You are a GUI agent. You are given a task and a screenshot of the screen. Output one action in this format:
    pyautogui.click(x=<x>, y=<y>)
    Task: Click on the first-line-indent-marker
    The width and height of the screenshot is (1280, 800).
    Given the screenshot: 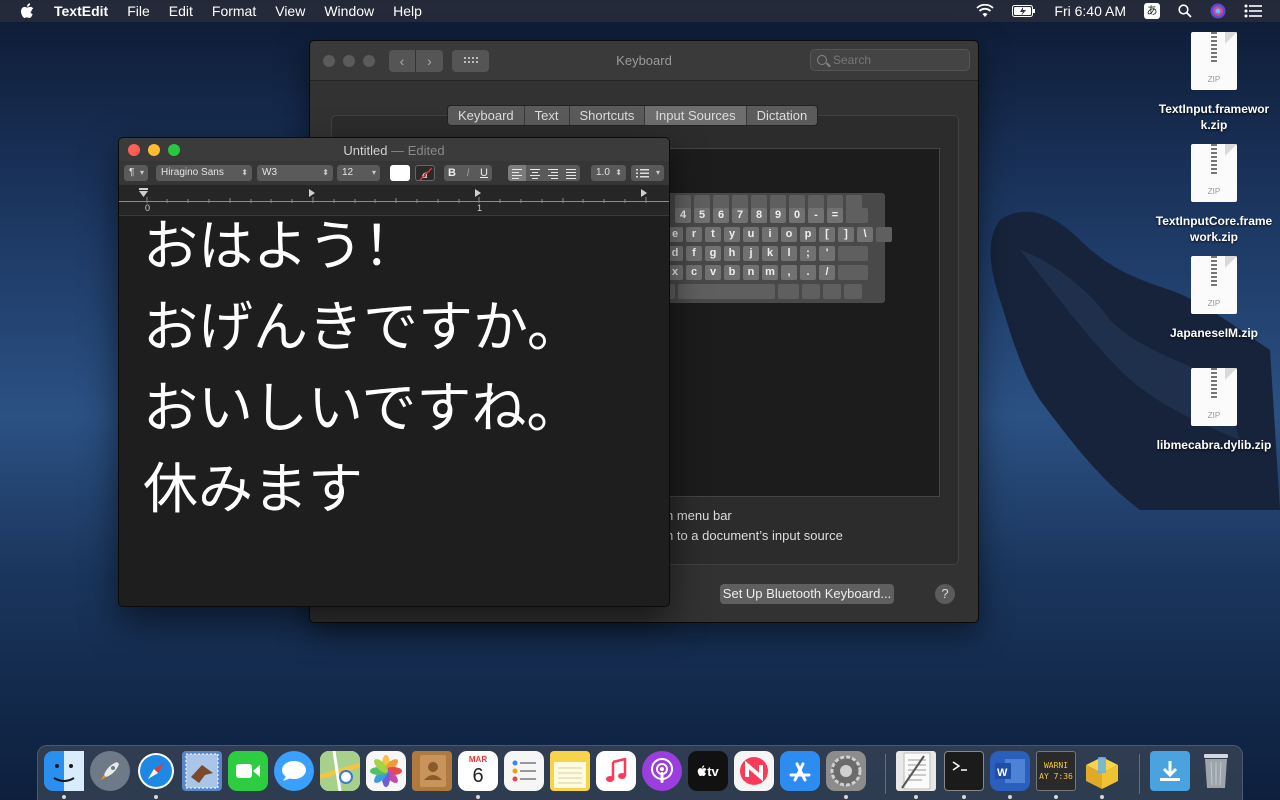 What is the action you would take?
    pyautogui.click(x=143, y=192)
    